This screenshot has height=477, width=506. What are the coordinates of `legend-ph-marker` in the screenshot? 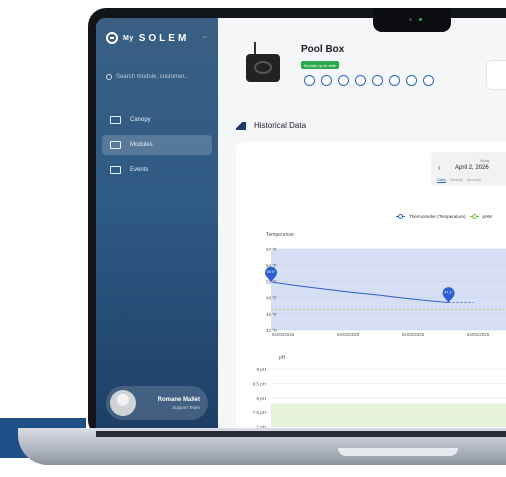 It's located at (474, 216).